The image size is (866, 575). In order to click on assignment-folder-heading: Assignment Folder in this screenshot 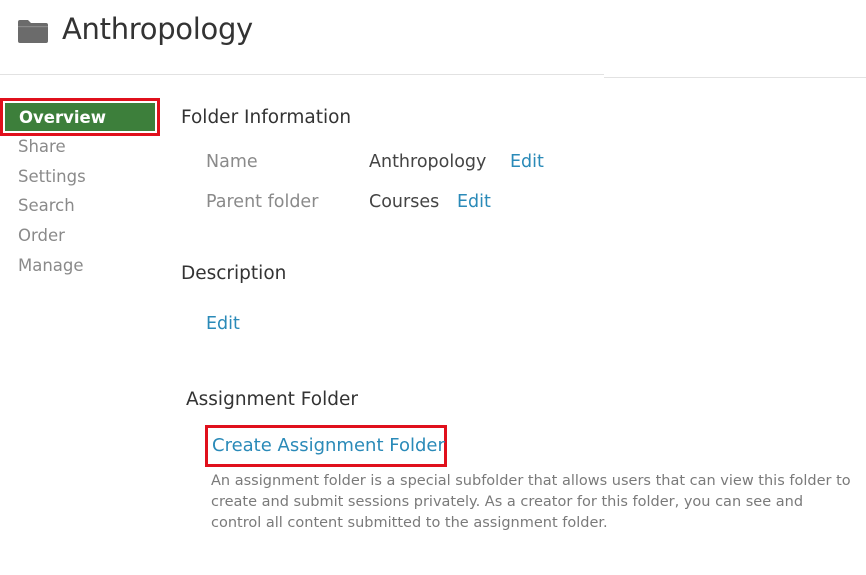, I will do `click(272, 399)`.